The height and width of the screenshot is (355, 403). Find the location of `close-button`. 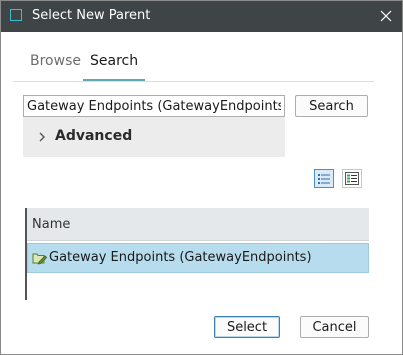

close-button is located at coordinates (386, 16).